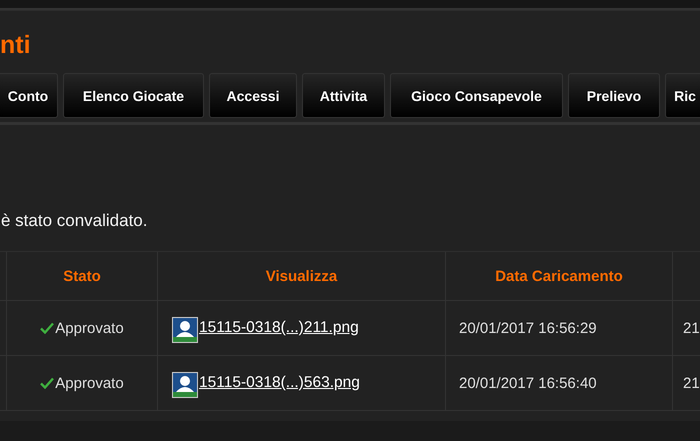 Image resolution: width=700 pixels, height=441 pixels. I want to click on table-cell: 20/01/2017 16:56:29, so click(559, 328).